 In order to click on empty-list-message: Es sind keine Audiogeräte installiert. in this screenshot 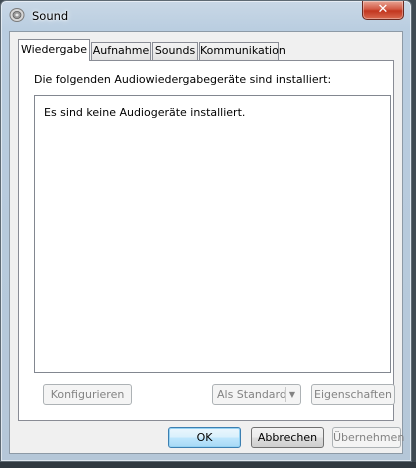, I will do `click(145, 112)`.